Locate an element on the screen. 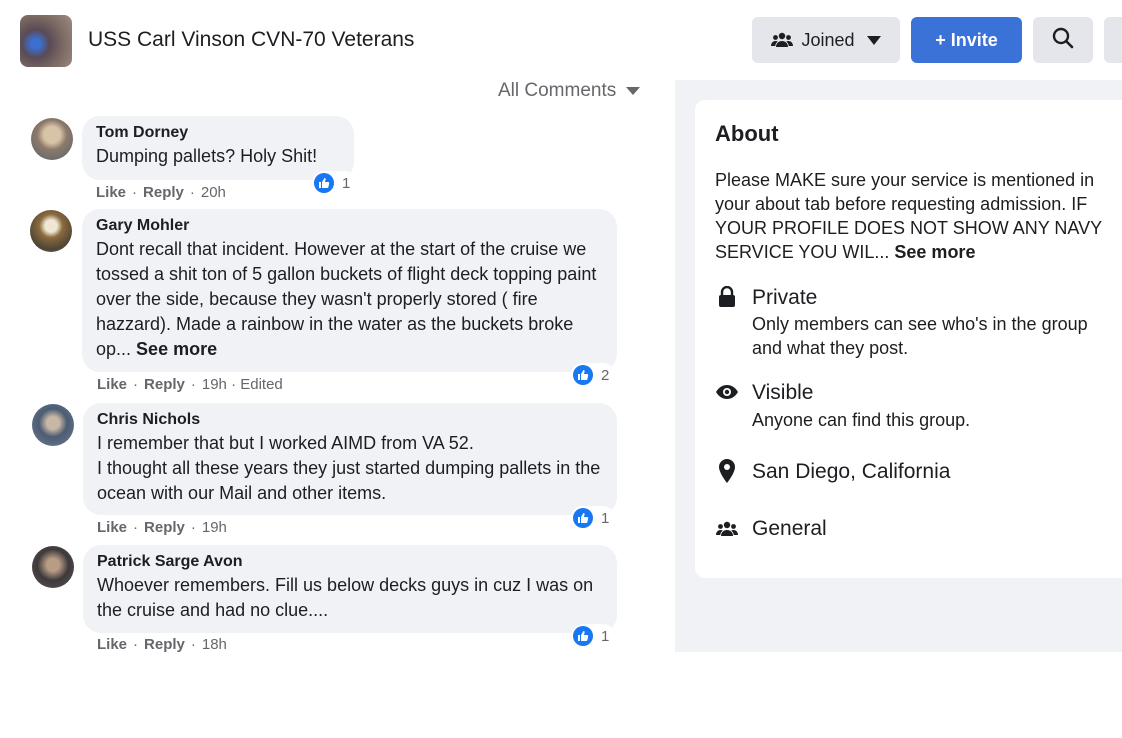 The height and width of the screenshot is (738, 1122). privacy-title: Private is located at coordinates (785, 297).